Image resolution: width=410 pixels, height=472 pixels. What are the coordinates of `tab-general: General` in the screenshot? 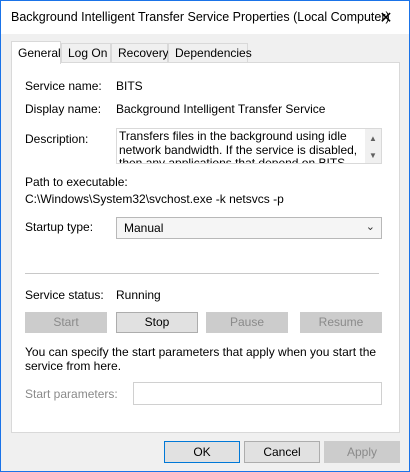 It's located at (36, 52).